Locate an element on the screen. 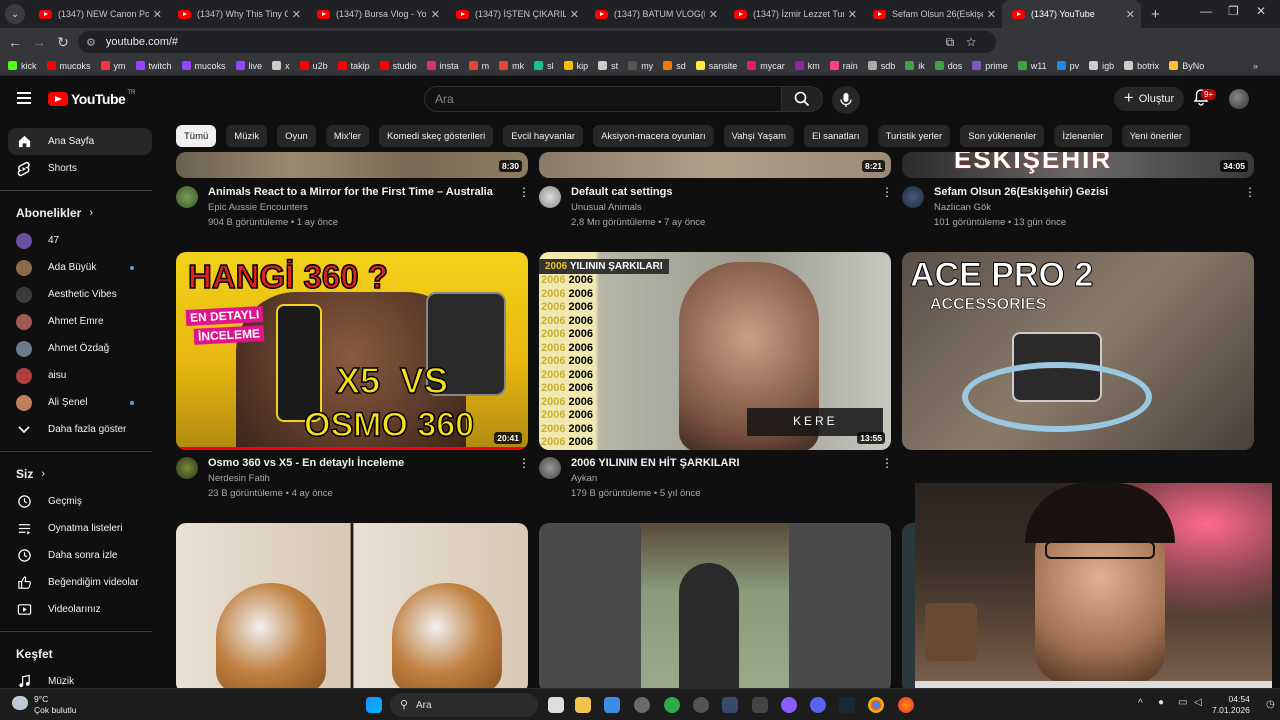 This screenshot has height=720, width=1280. video-title: 2006 YILININ EN HİT ŞARKILARI is located at coordinates (655, 463).